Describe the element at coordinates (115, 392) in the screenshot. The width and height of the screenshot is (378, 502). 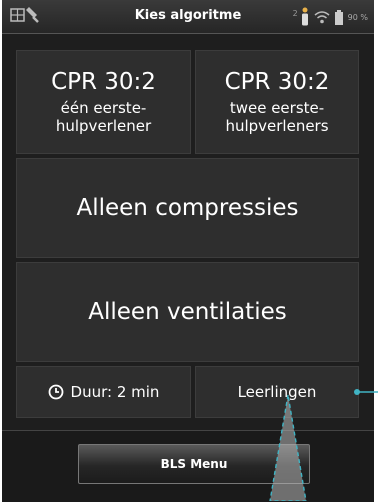
I see `duration-label: Duur: 2 min` at that location.